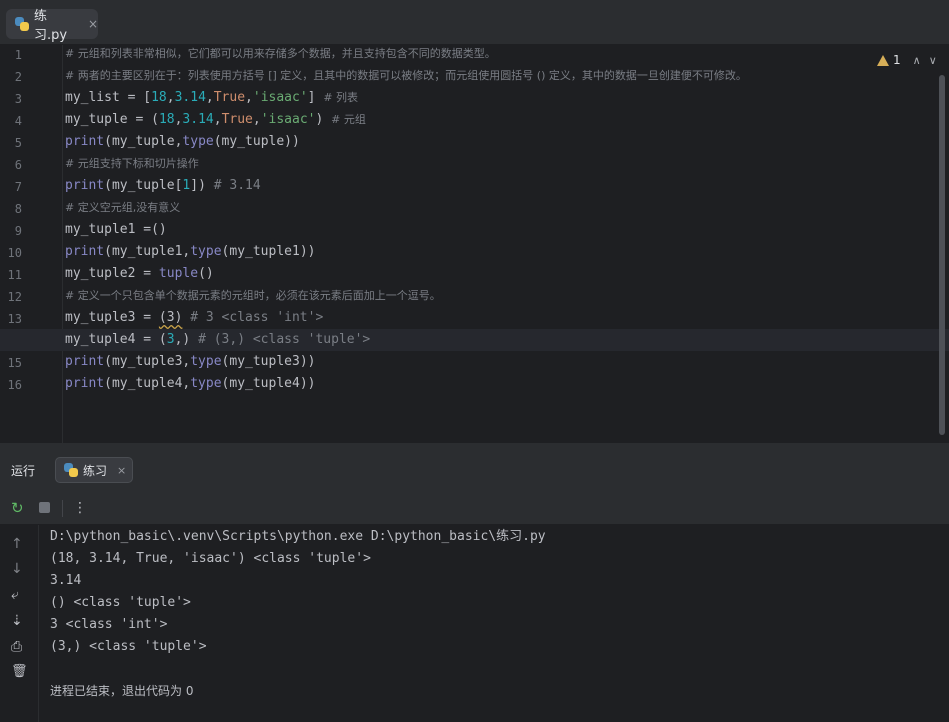 The image size is (949, 722). What do you see at coordinates (341, 97) in the screenshot?
I see `code-comment: # 列表` at bounding box center [341, 97].